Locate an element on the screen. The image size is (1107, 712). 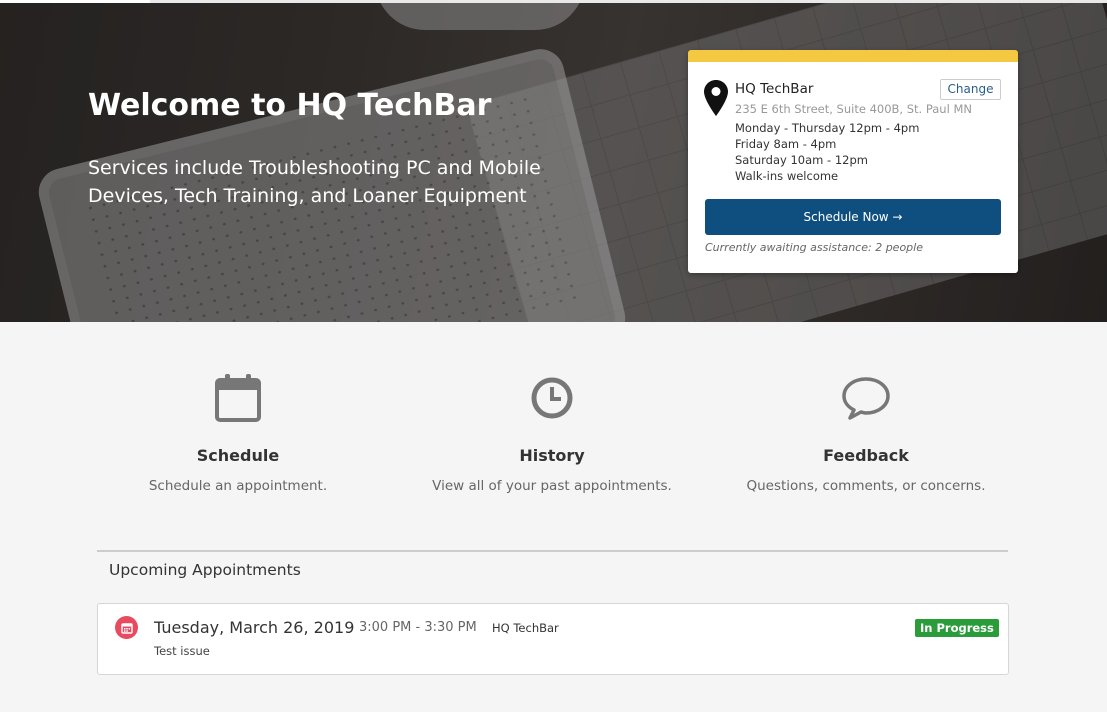
feature-schedule: Schedule Schedule an appointment. is located at coordinates (238, 432).